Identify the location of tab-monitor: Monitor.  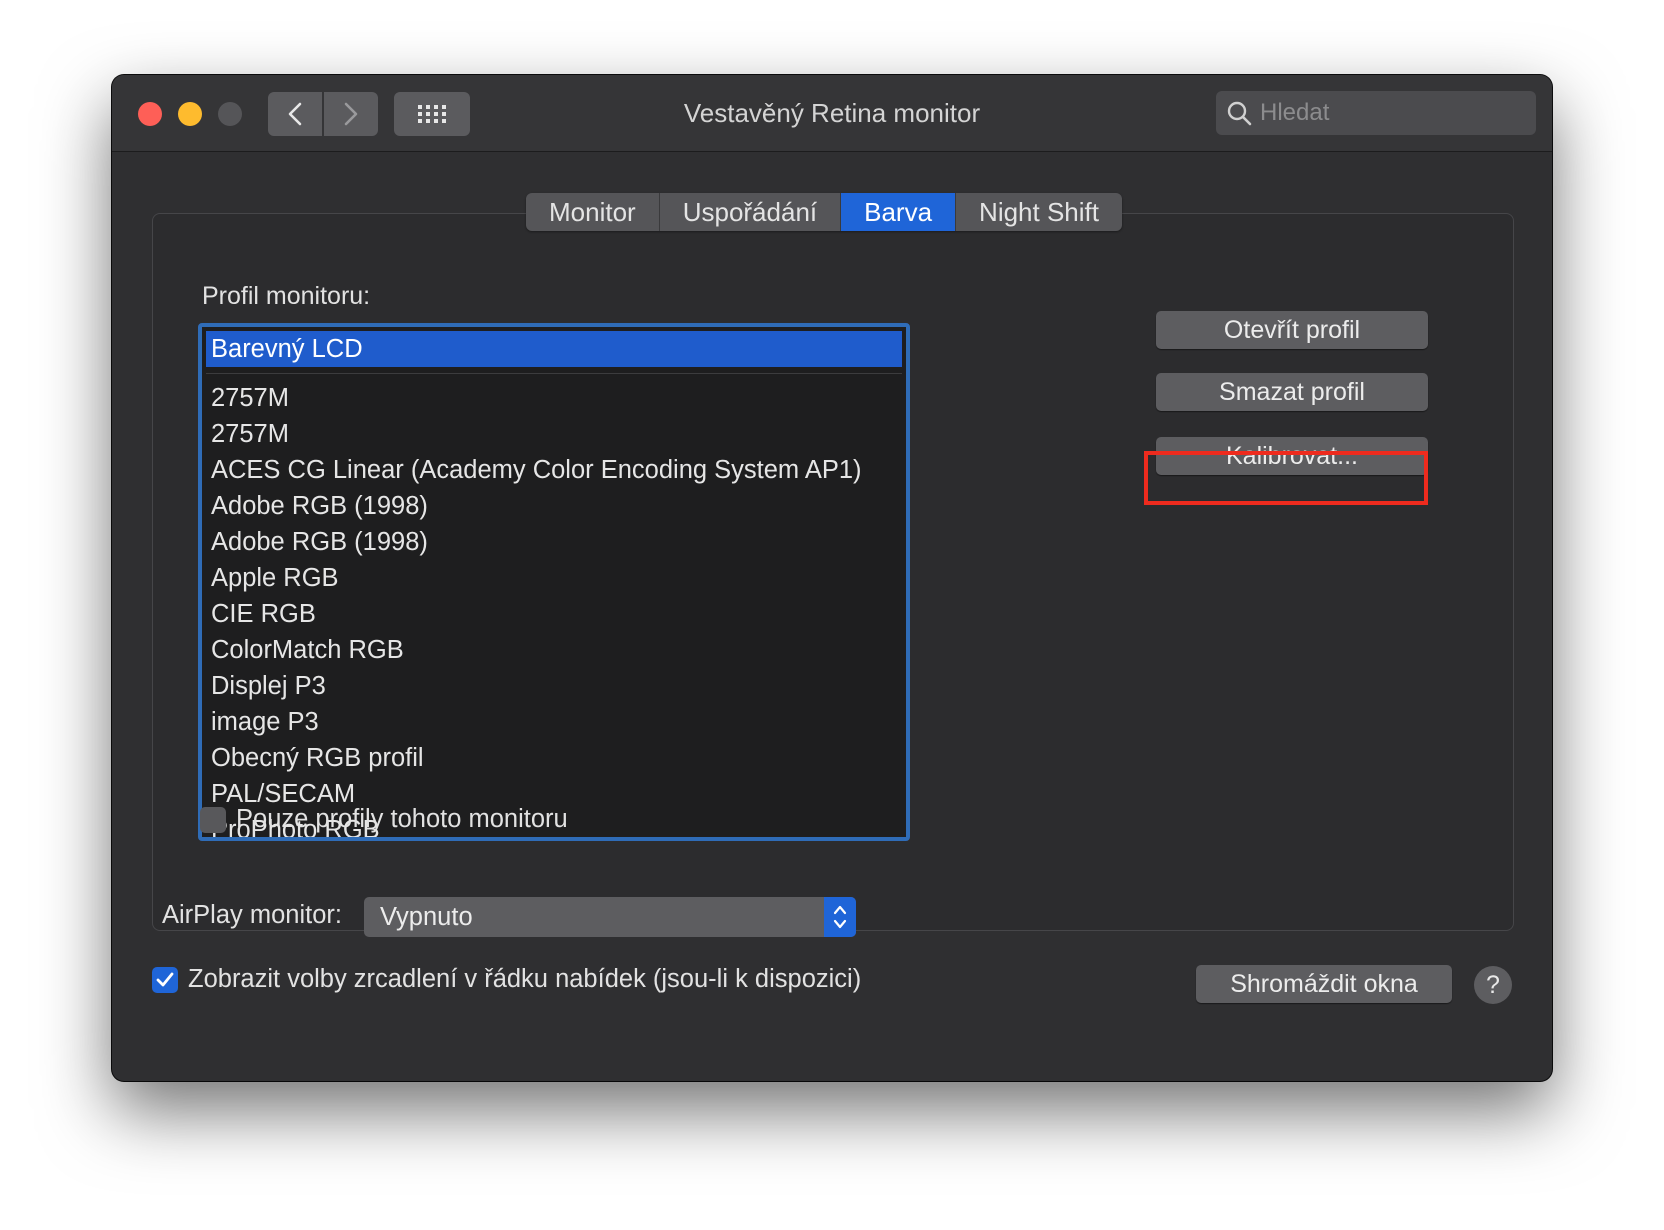
(593, 212).